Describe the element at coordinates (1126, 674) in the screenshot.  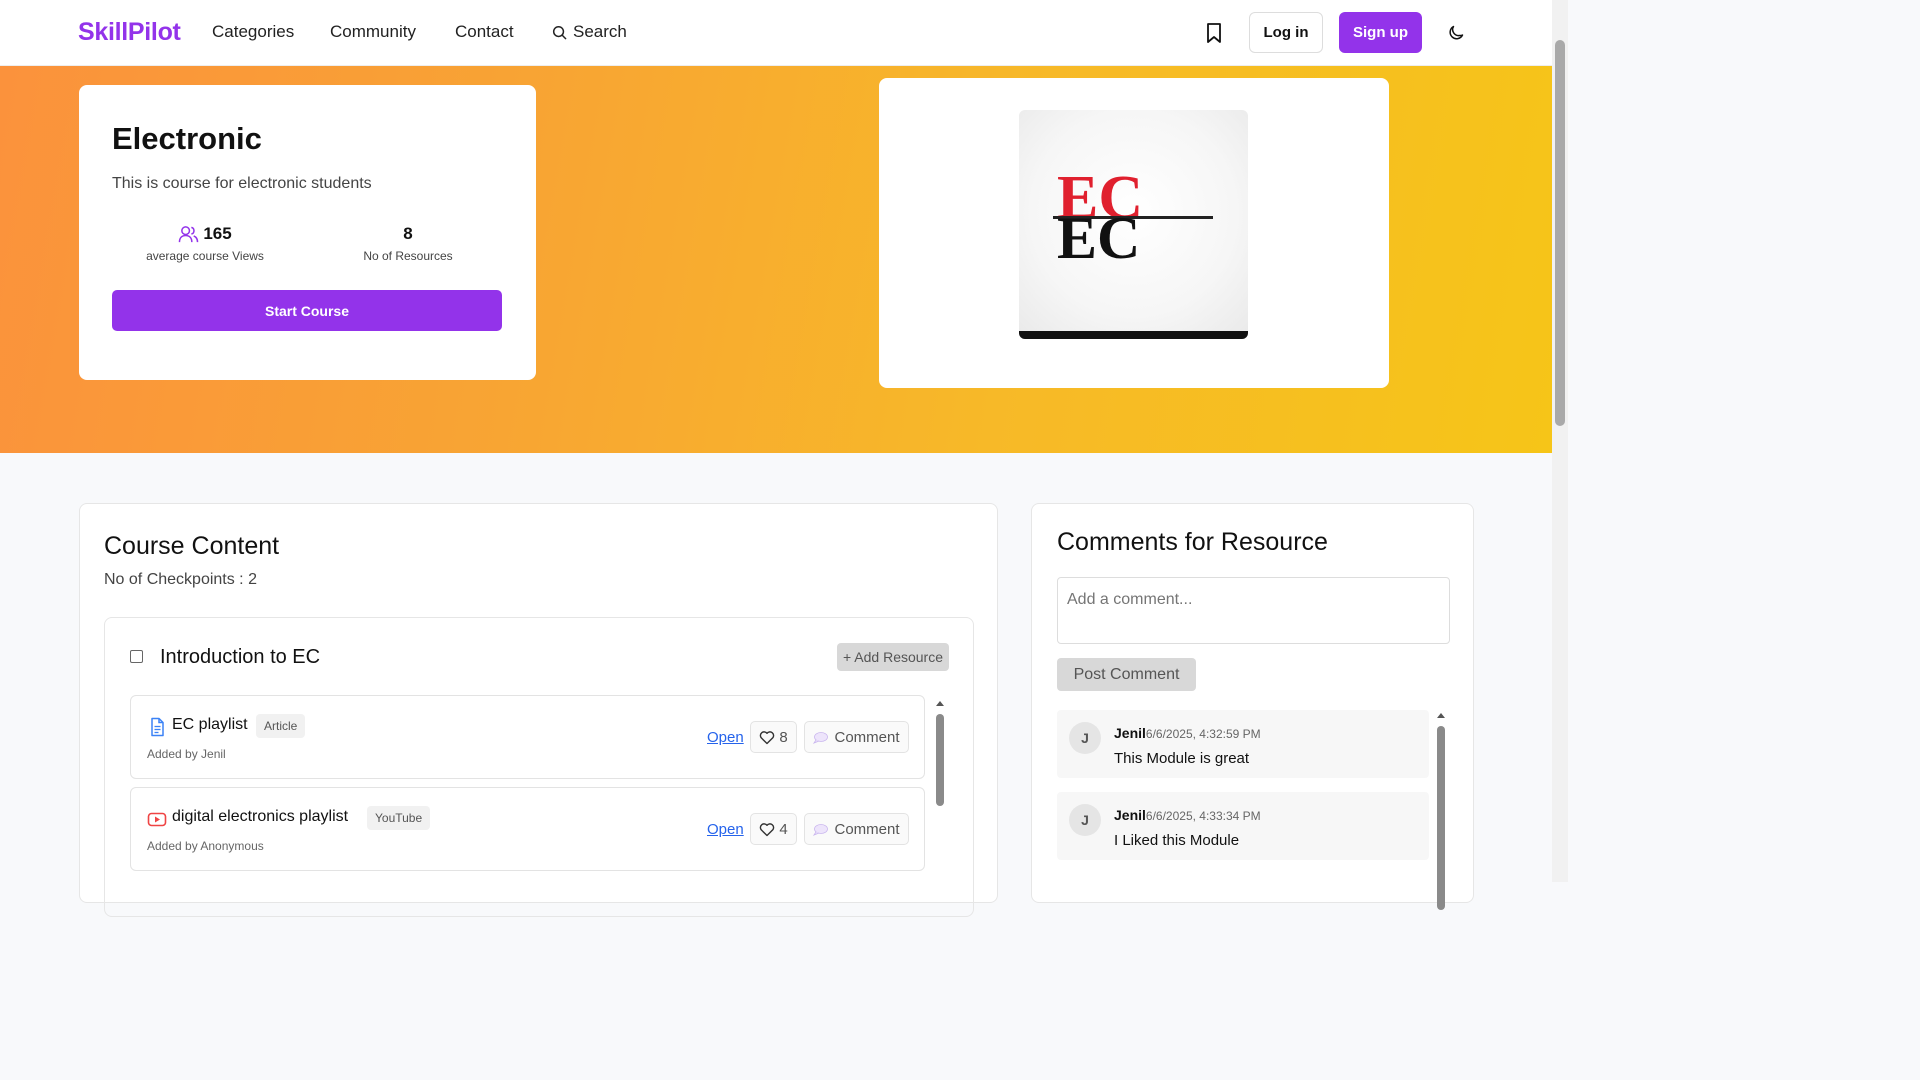
I see `post-comment-button: Post Comment` at that location.